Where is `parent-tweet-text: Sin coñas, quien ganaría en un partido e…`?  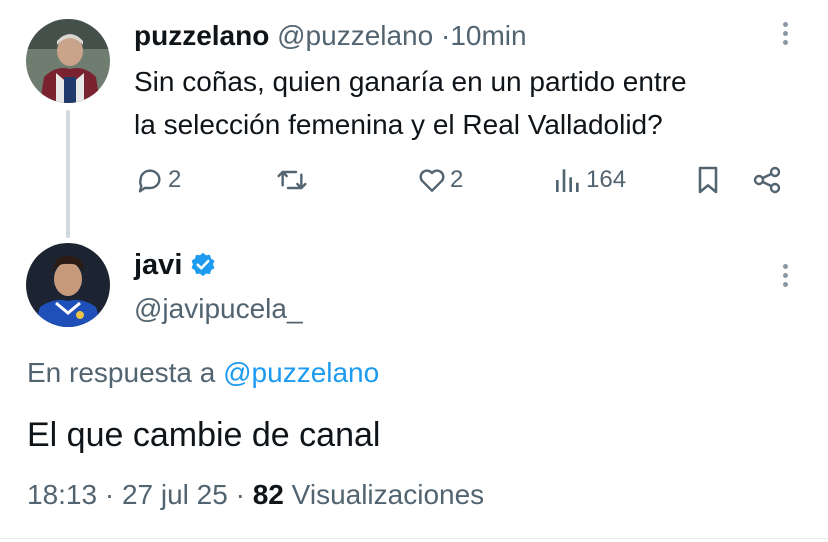
parent-tweet-text: Sin coñas, quien ganaría en un partido e… is located at coordinates (469, 103).